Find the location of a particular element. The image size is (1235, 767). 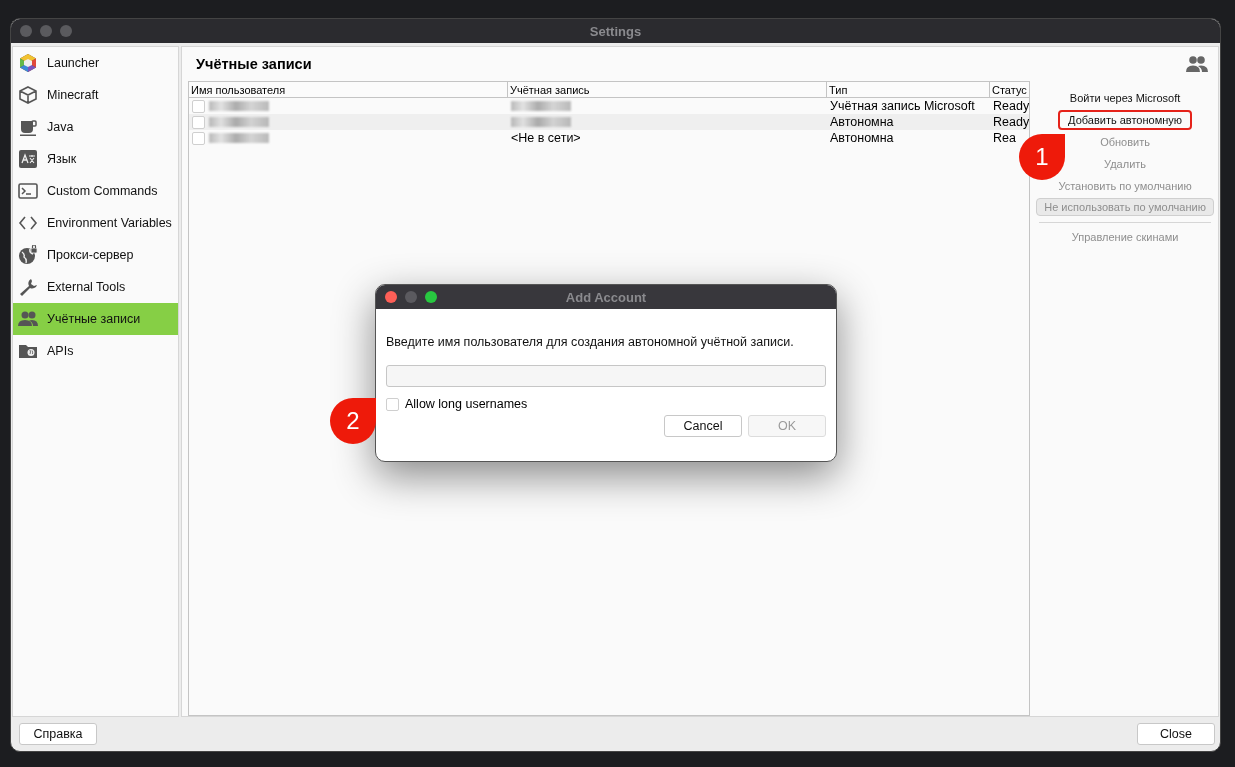

sidebar-item: External Tools is located at coordinates (95, 287).